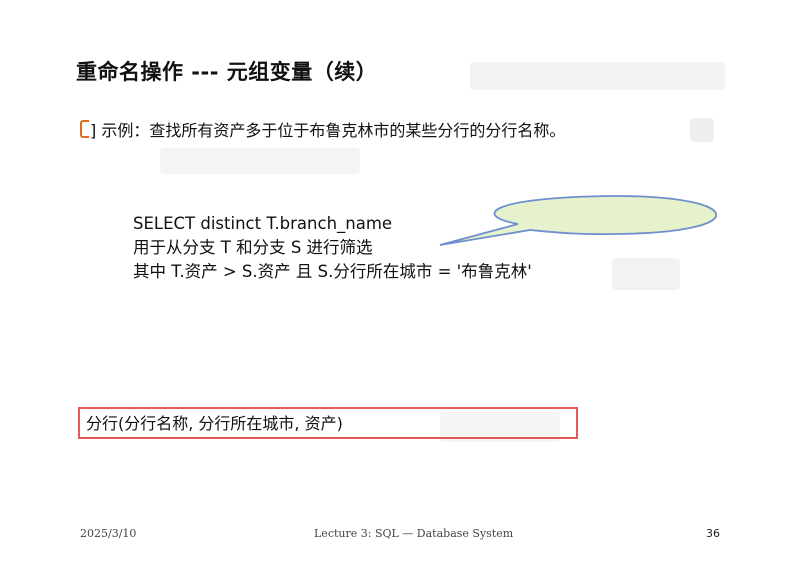 The width and height of the screenshot is (803, 568). Describe the element at coordinates (263, 223) in the screenshot. I see `query-line-select: SELECT distinct T.branch_name` at that location.